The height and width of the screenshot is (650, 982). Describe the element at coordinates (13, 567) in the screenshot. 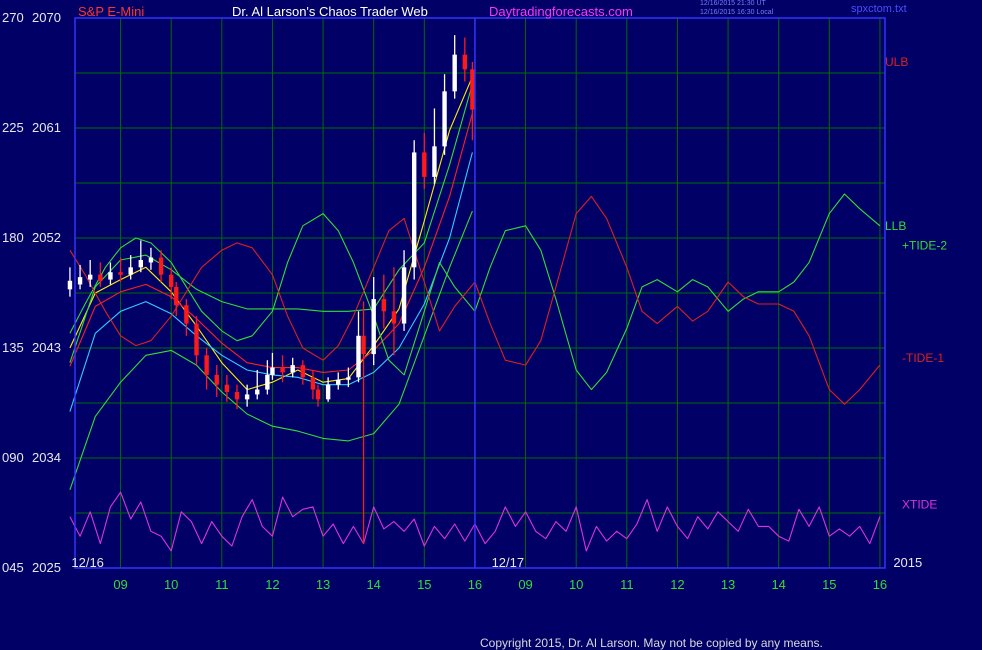

I see `y-tick-label-left: 045` at that location.